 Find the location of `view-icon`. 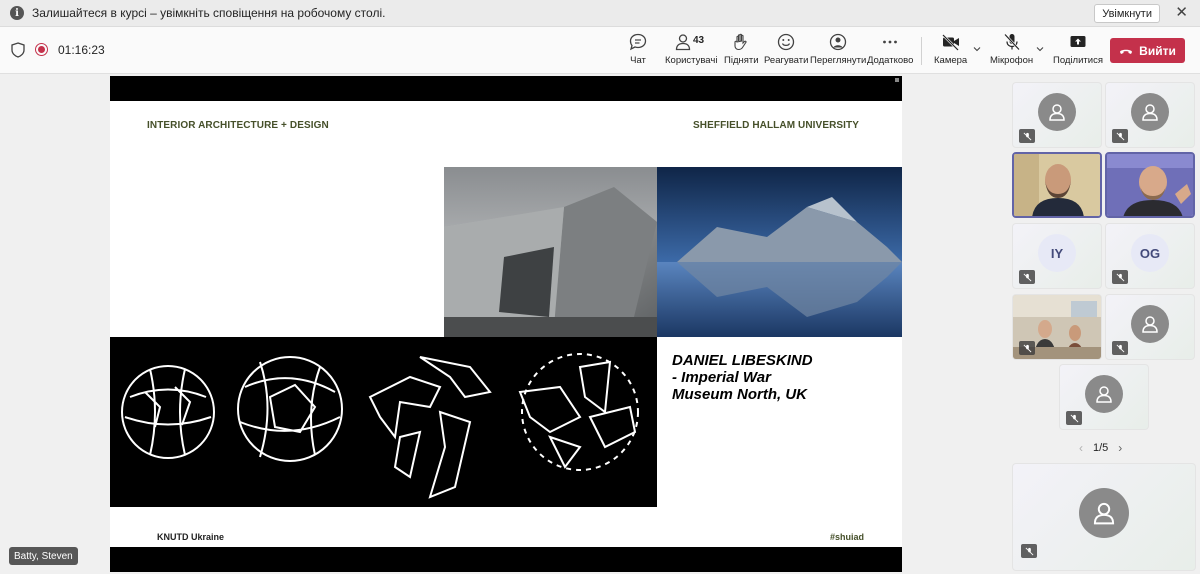

view-icon is located at coordinates (838, 42).